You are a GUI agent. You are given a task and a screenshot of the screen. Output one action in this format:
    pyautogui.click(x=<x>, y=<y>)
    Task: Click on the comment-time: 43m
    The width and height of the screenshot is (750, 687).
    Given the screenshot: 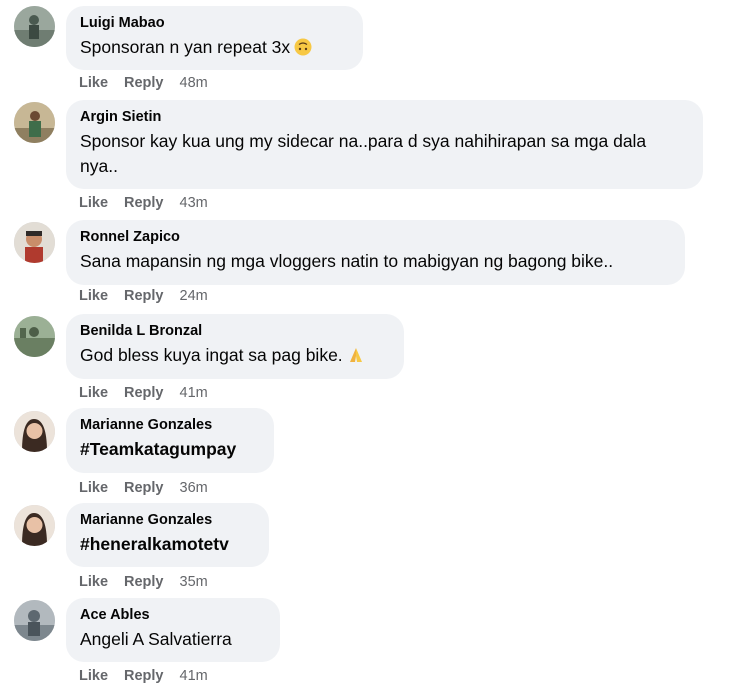 What is the action you would take?
    pyautogui.click(x=194, y=203)
    